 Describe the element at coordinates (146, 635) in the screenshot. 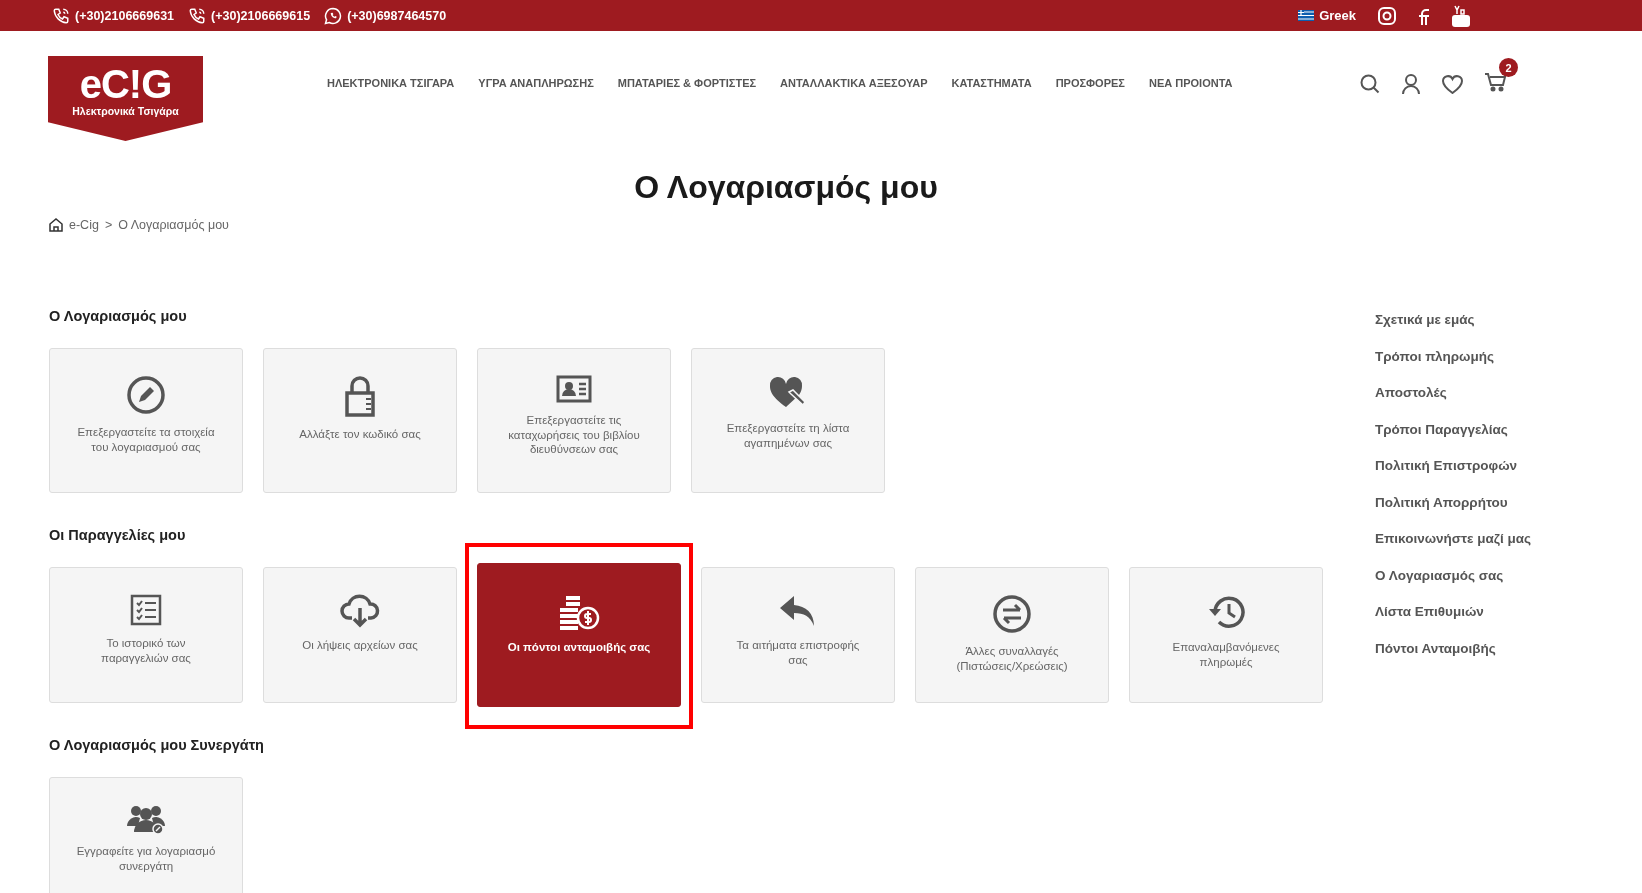

I see `account-tile: Το ιστορικό των παραγγελιών σας` at that location.